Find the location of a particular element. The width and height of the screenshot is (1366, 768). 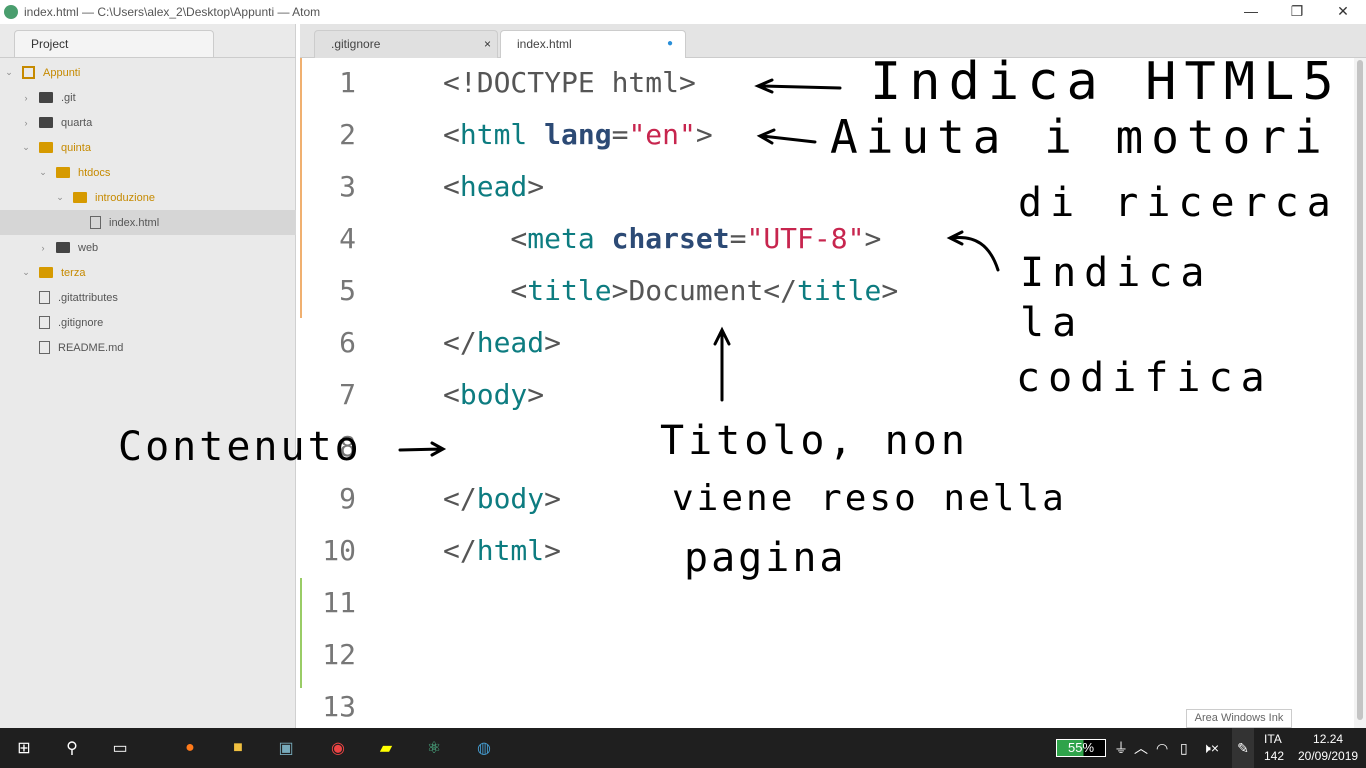

tree-item: › web is located at coordinates (148, 247).